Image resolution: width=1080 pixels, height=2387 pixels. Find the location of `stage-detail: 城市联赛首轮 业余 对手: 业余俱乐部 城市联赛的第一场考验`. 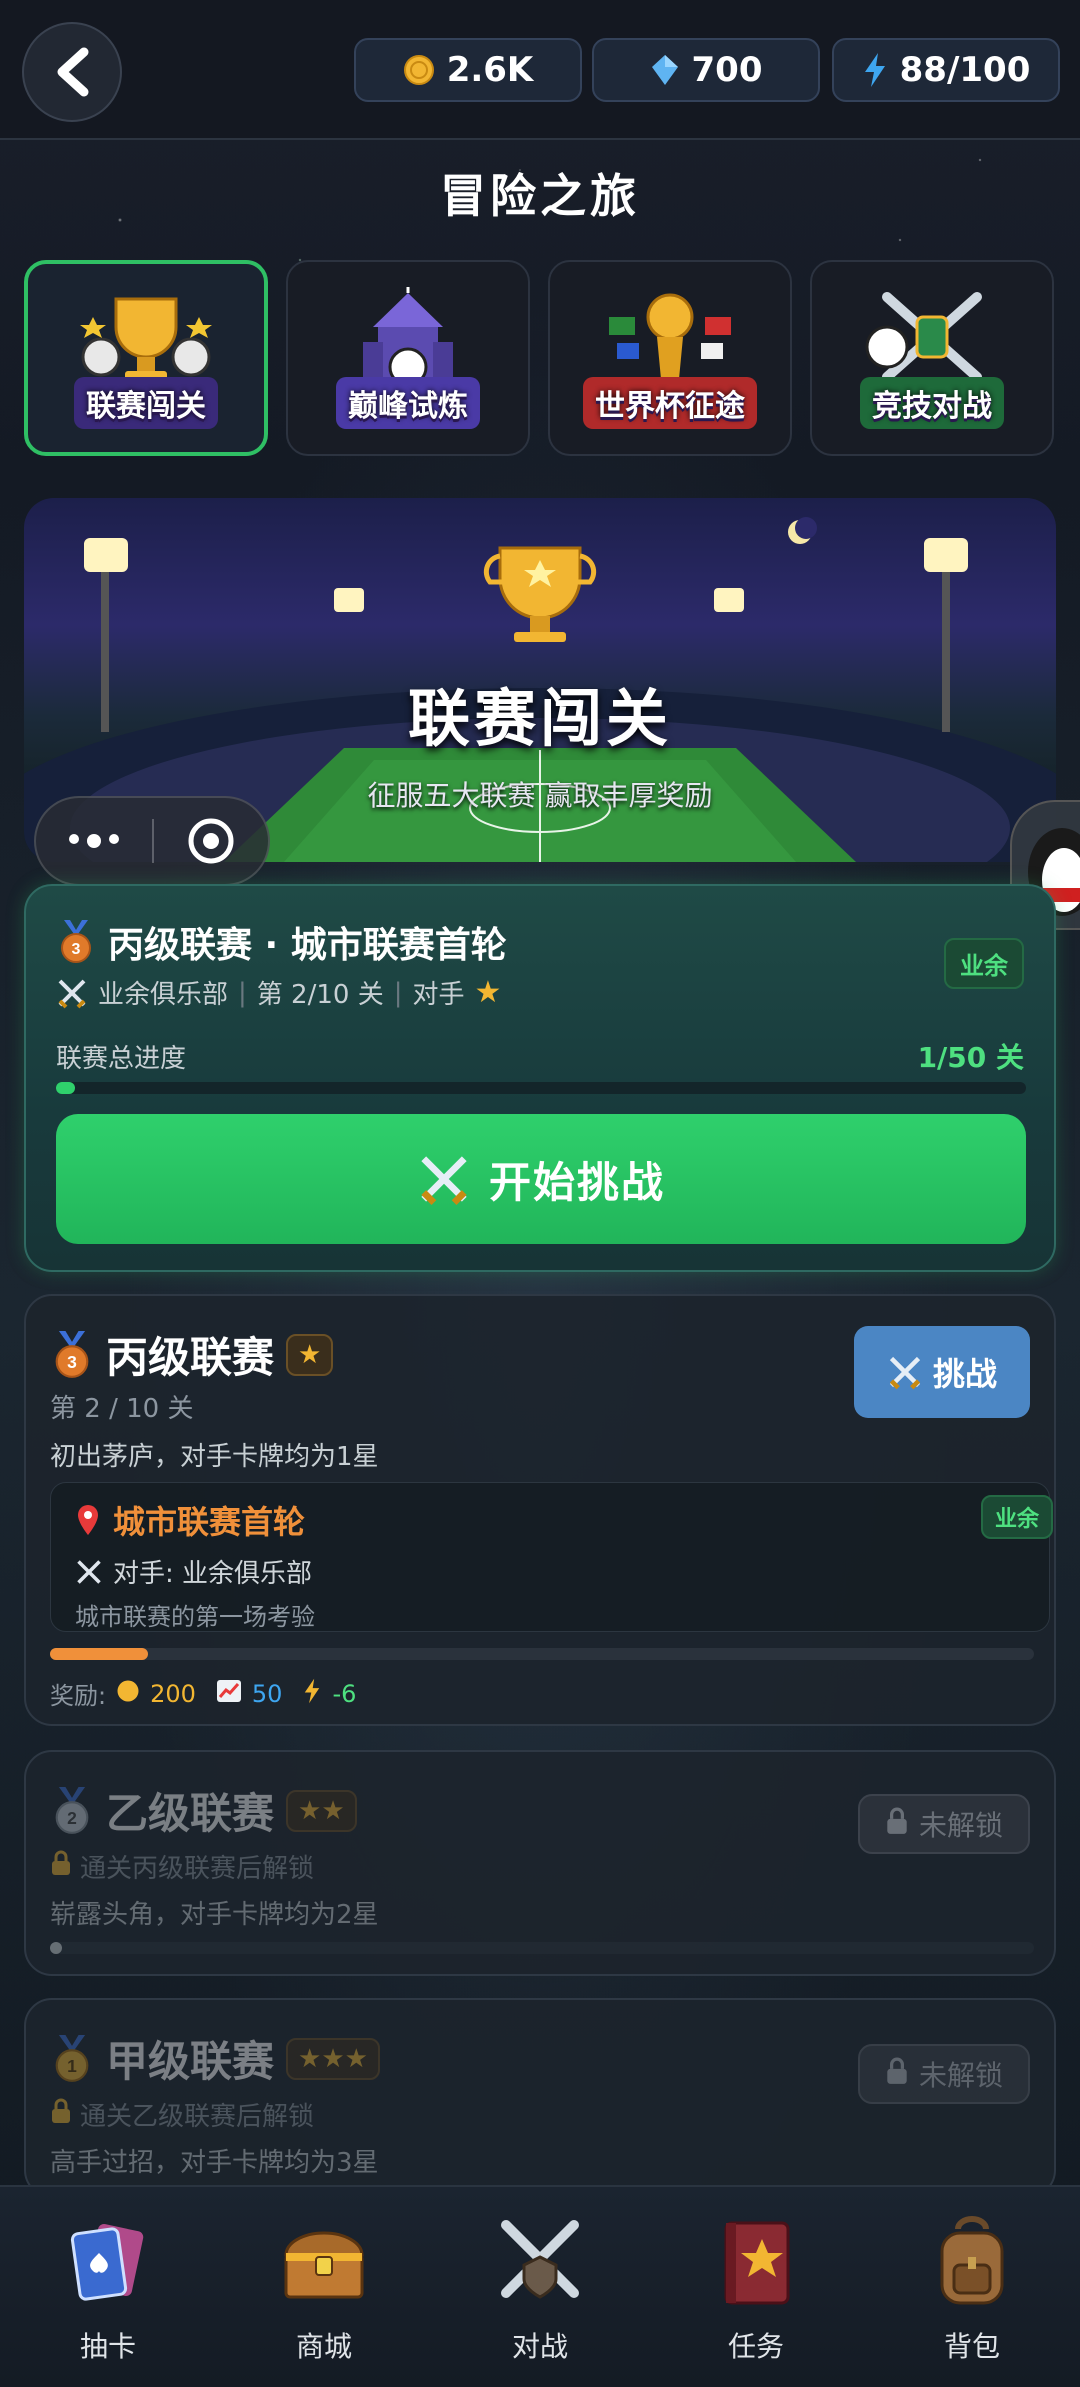

stage-detail: 城市联赛首轮 业余 对手: 业余俱乐部 城市联赛的第一场考验 is located at coordinates (551, 1557).